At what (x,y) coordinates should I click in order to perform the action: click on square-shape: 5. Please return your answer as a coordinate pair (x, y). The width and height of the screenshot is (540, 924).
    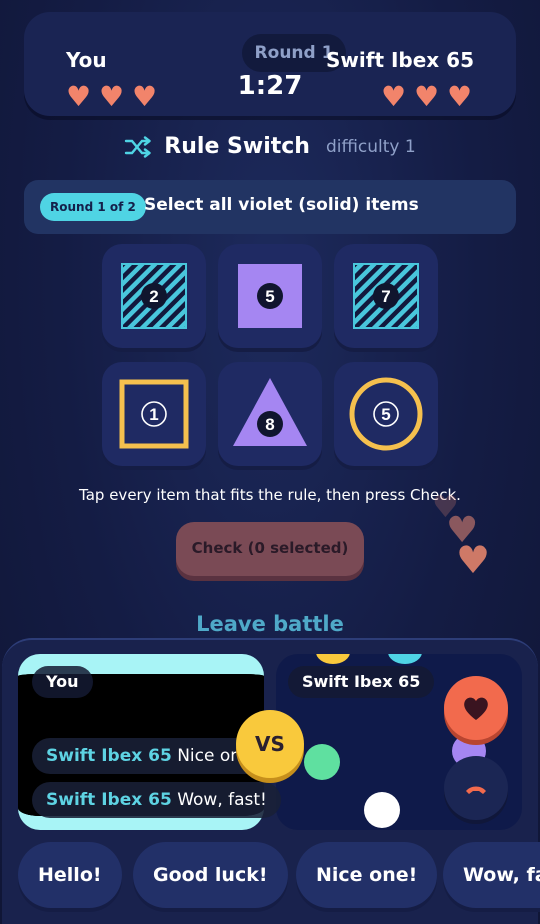
    Looking at the image, I should click on (270, 296).